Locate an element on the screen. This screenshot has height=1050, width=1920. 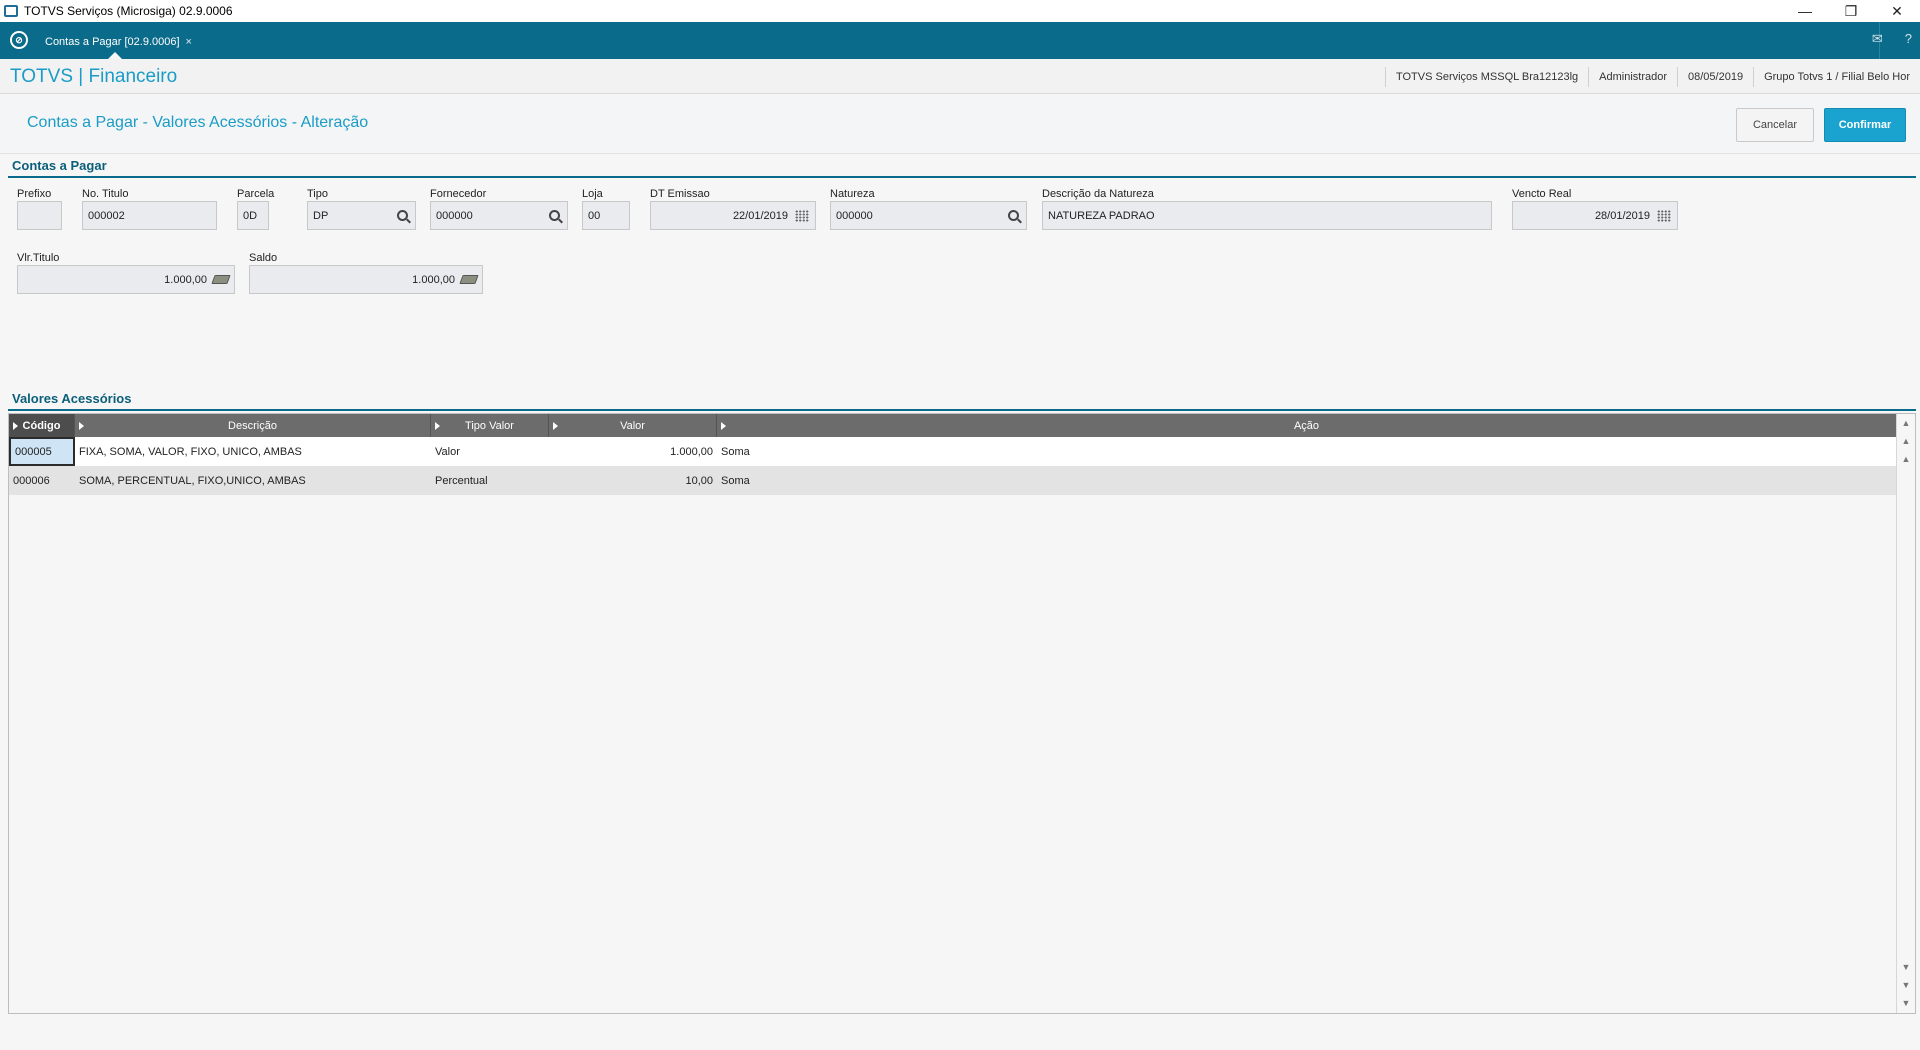
section-title-contas: Contas a Pagar is located at coordinates (59, 165).